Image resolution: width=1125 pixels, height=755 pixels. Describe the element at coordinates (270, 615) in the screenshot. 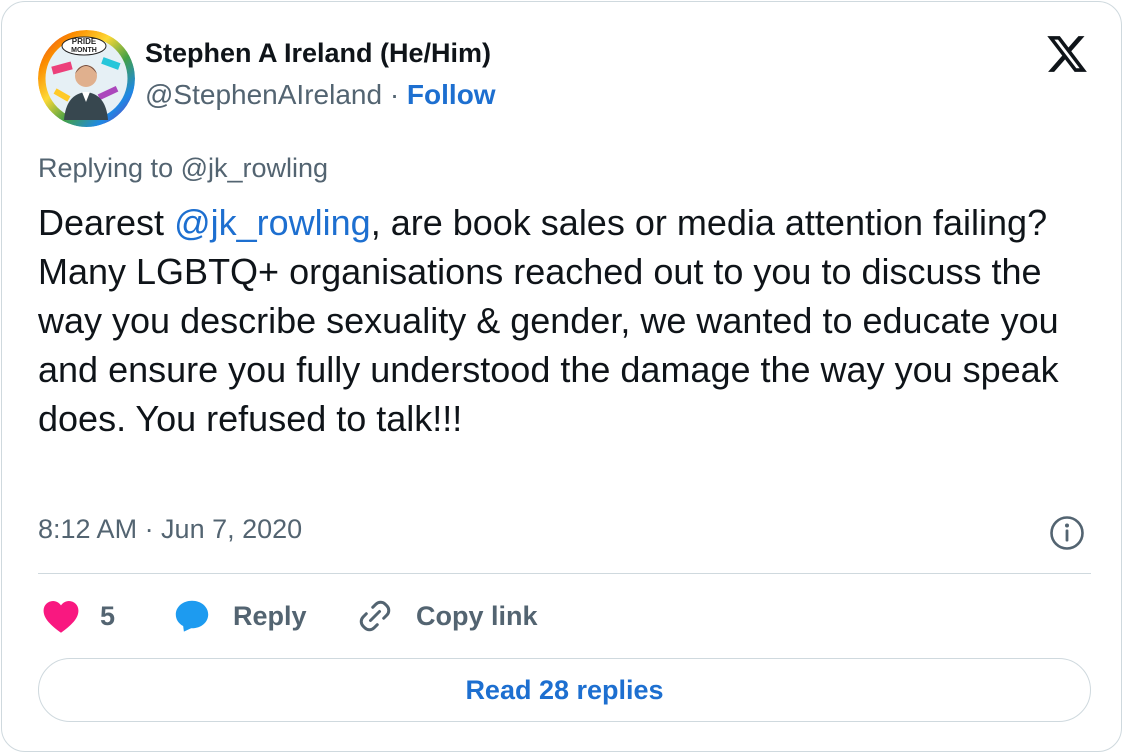

I see `reply-label: Reply` at that location.